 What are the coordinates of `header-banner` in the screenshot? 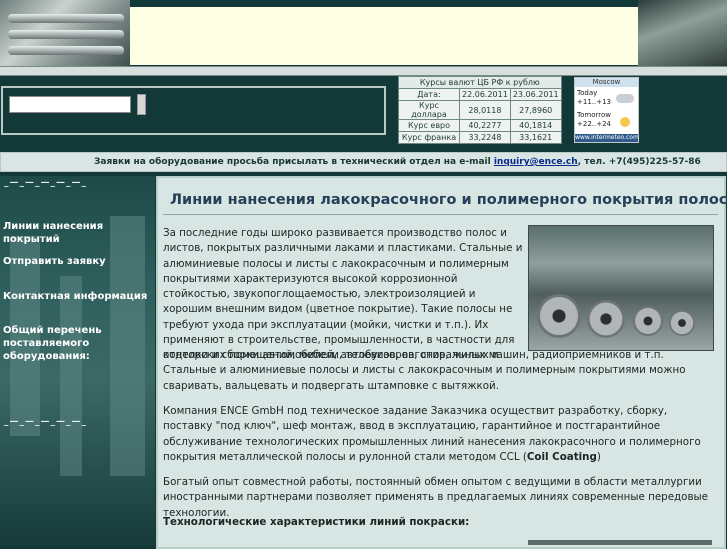 It's located at (384, 36).